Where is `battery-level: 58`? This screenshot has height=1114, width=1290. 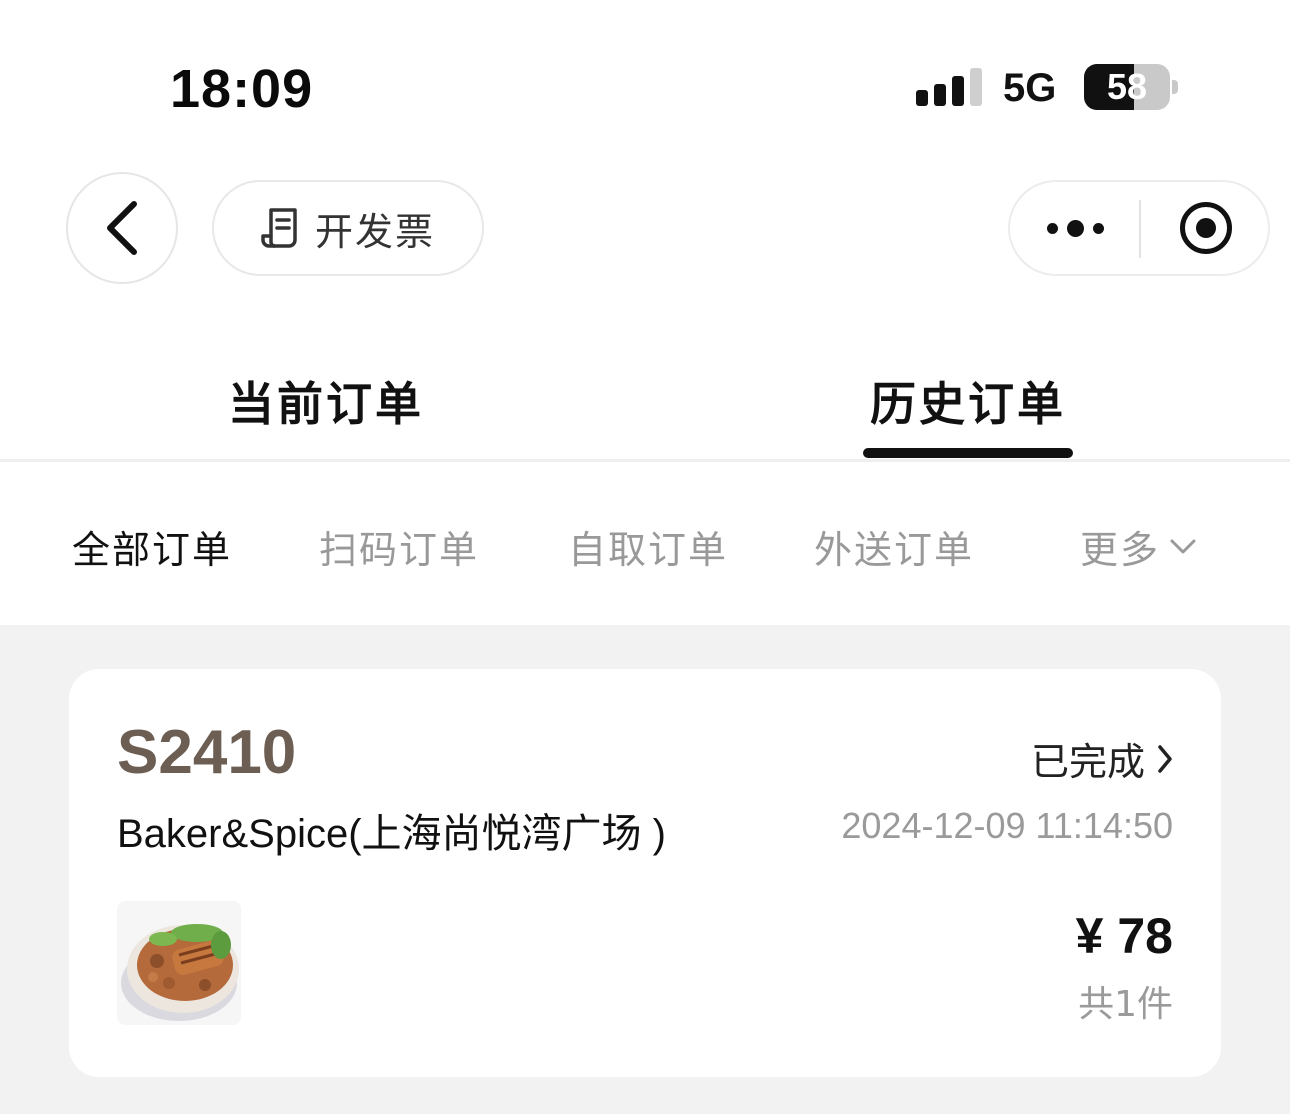 battery-level: 58 is located at coordinates (1127, 86).